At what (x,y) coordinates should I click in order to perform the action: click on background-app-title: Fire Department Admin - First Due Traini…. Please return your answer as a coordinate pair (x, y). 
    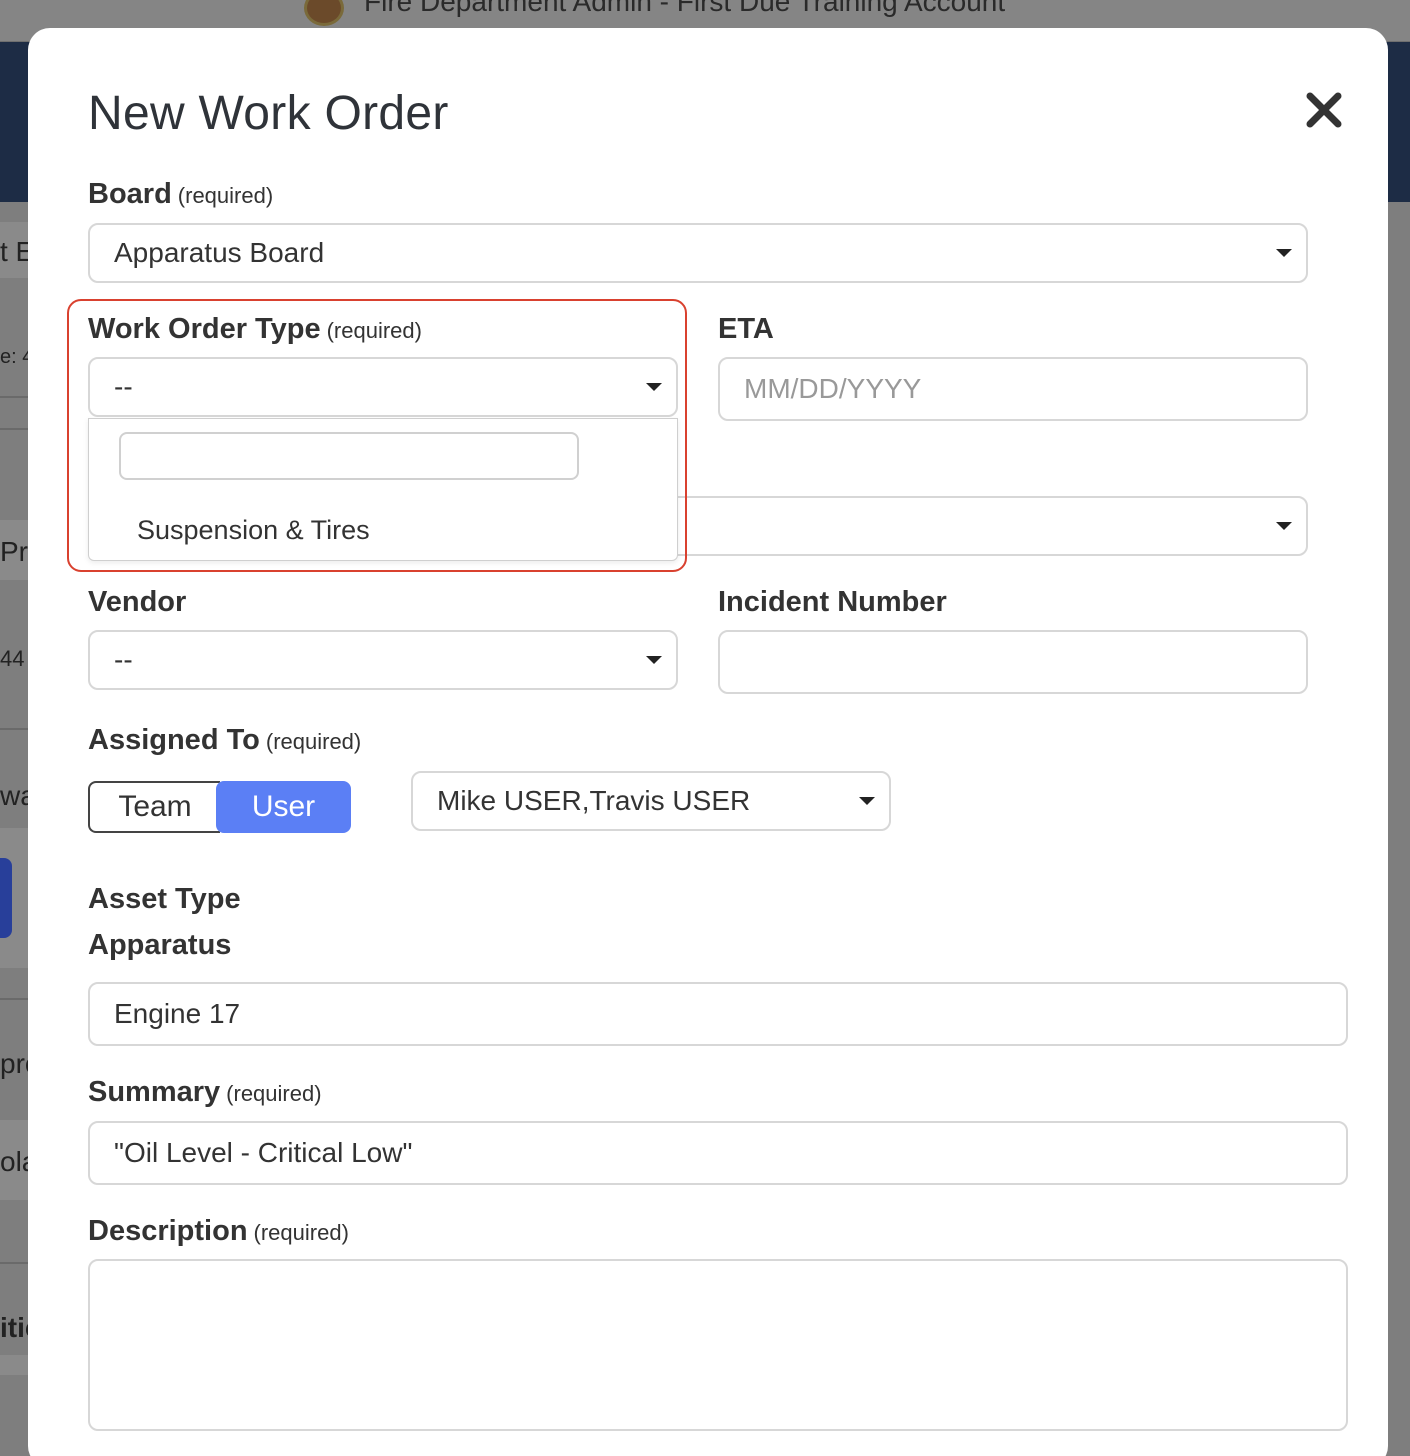
    Looking at the image, I should click on (685, 8).